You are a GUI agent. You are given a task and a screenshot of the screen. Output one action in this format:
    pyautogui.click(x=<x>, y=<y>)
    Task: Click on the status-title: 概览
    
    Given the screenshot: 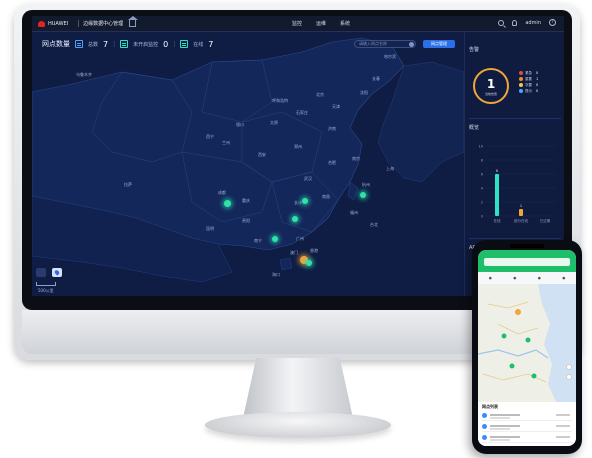 What is the action you would take?
    pyautogui.click(x=474, y=128)
    